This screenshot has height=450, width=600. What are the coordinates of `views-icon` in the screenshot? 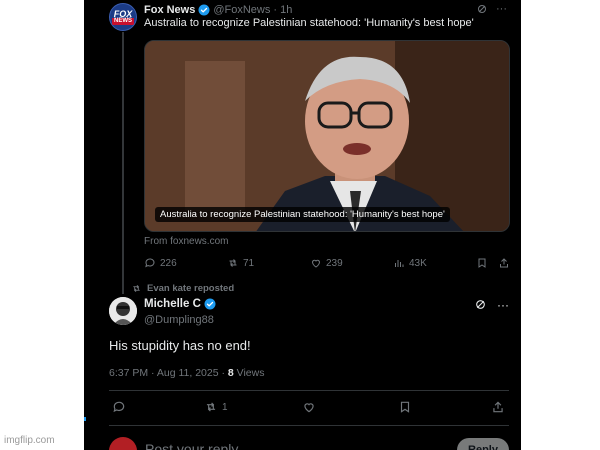 It's located at (399, 263).